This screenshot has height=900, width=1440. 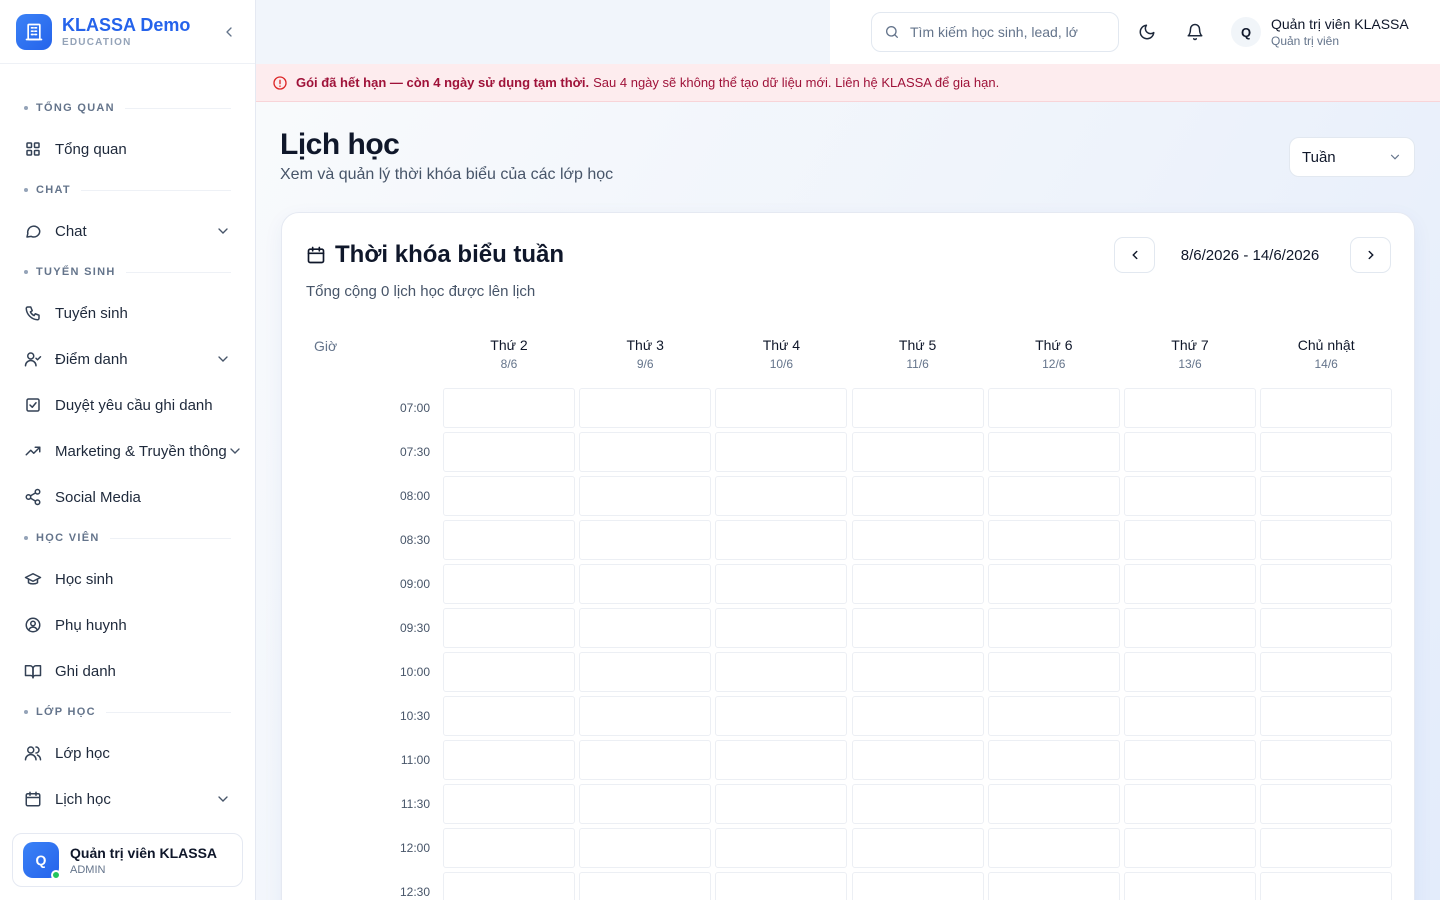 I want to click on sidebar-item-ghi-danh: Ghi danh, so click(x=127, y=671).